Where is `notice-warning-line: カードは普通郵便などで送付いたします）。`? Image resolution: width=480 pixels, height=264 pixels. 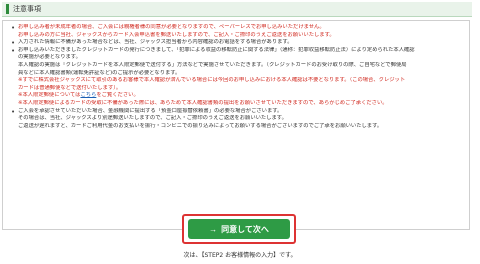 notice-warning-line: カードは普通郵便などで送付いたします）。 is located at coordinates (70, 87).